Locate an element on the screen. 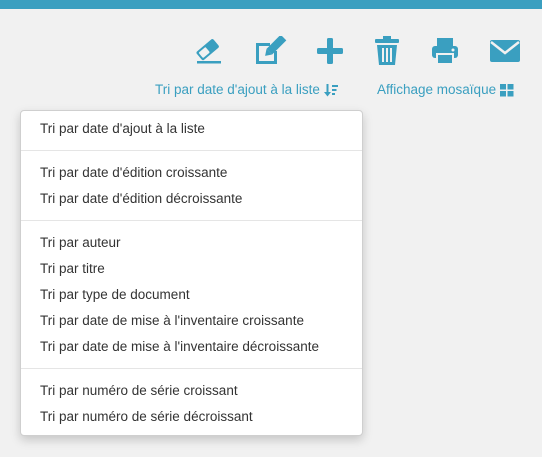 The height and width of the screenshot is (457, 542). print-icon is located at coordinates (445, 51).